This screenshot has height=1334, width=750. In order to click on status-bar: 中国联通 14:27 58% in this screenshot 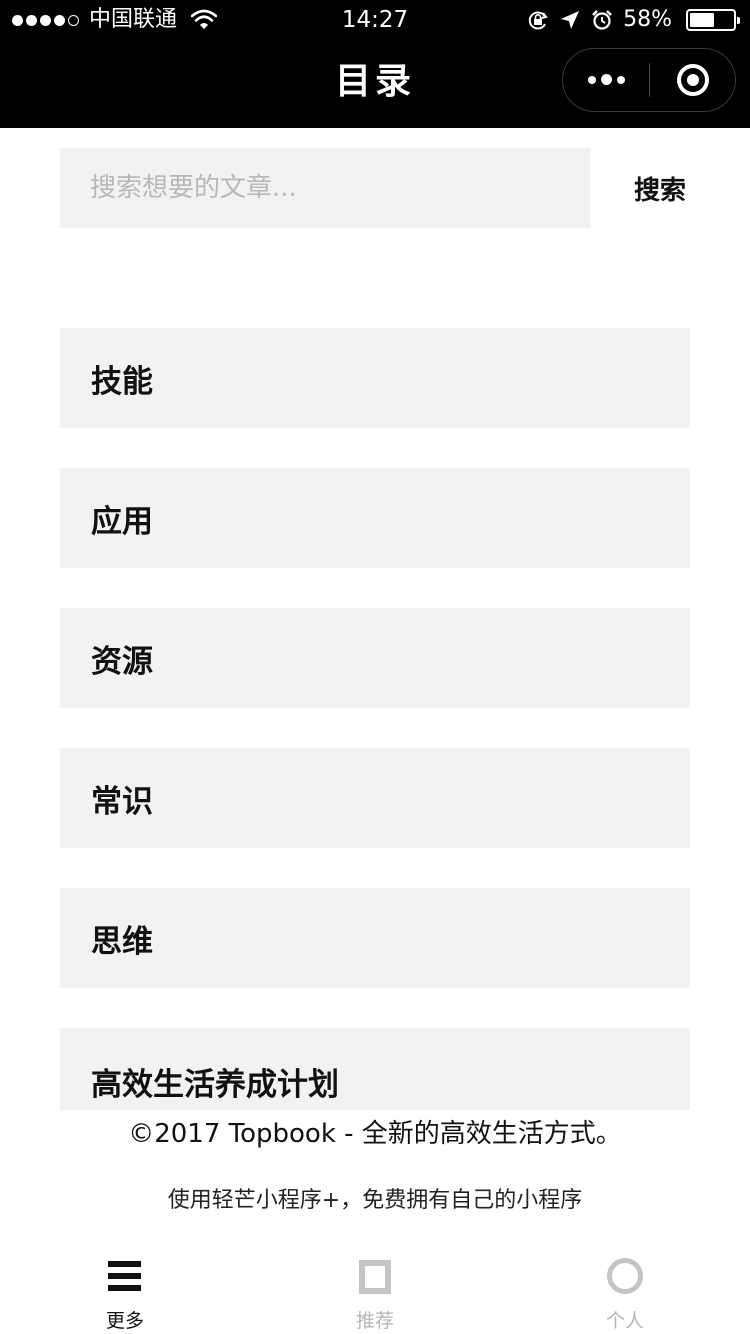, I will do `click(375, 20)`.